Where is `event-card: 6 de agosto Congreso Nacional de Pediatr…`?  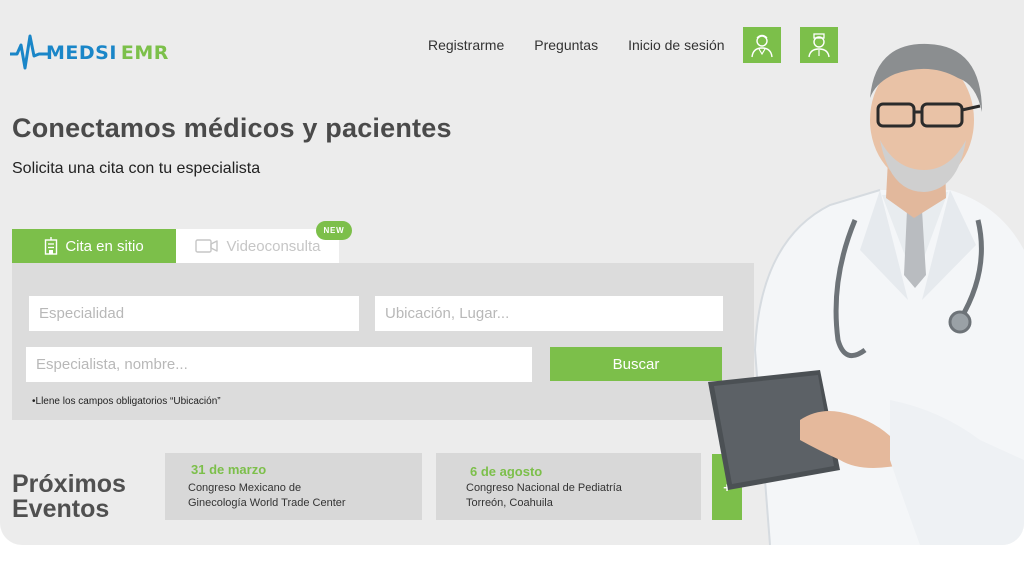 event-card: 6 de agosto Congreso Nacional de Pediatr… is located at coordinates (568, 486).